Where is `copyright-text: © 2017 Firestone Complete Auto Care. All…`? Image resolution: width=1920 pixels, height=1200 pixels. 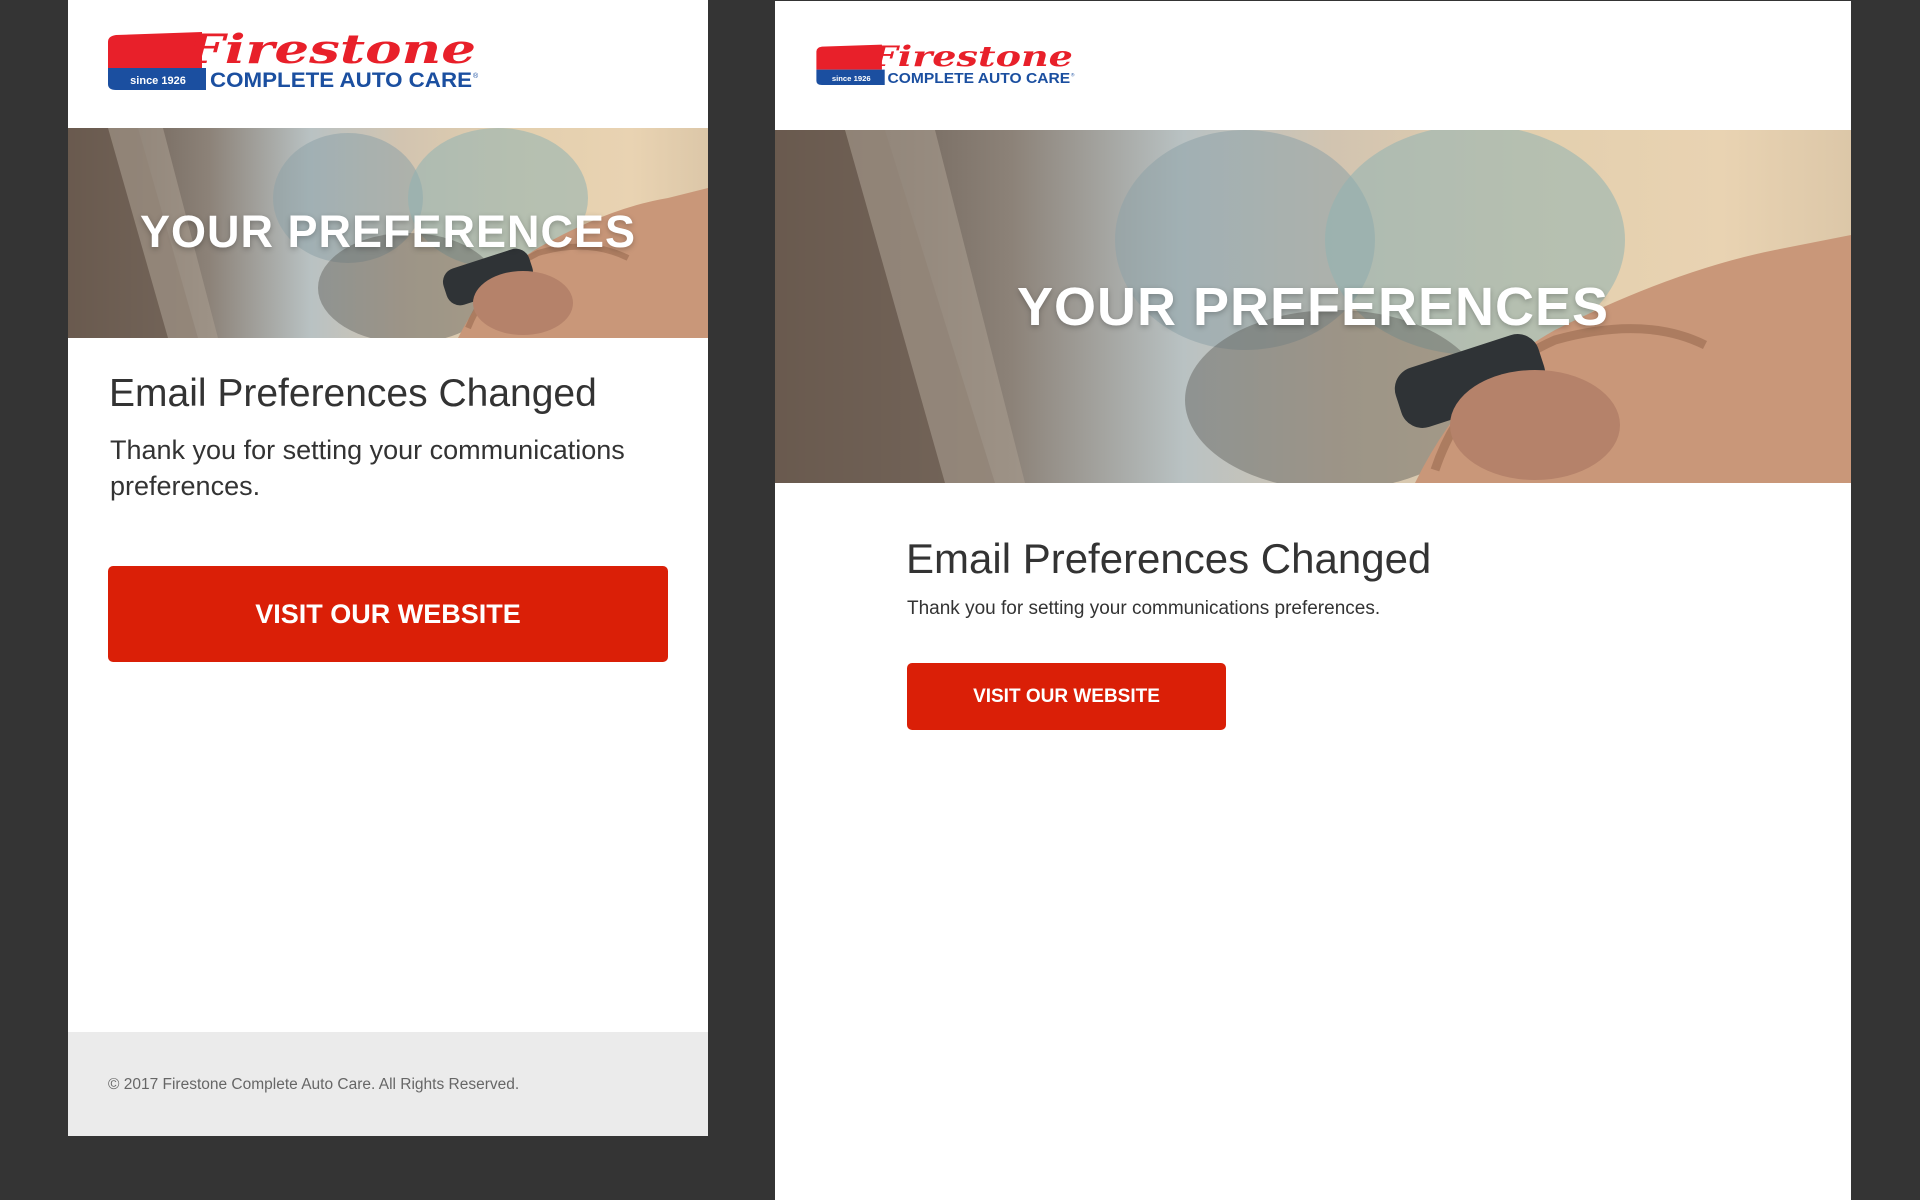 copyright-text: © 2017 Firestone Complete Auto Care. All… is located at coordinates (314, 1084).